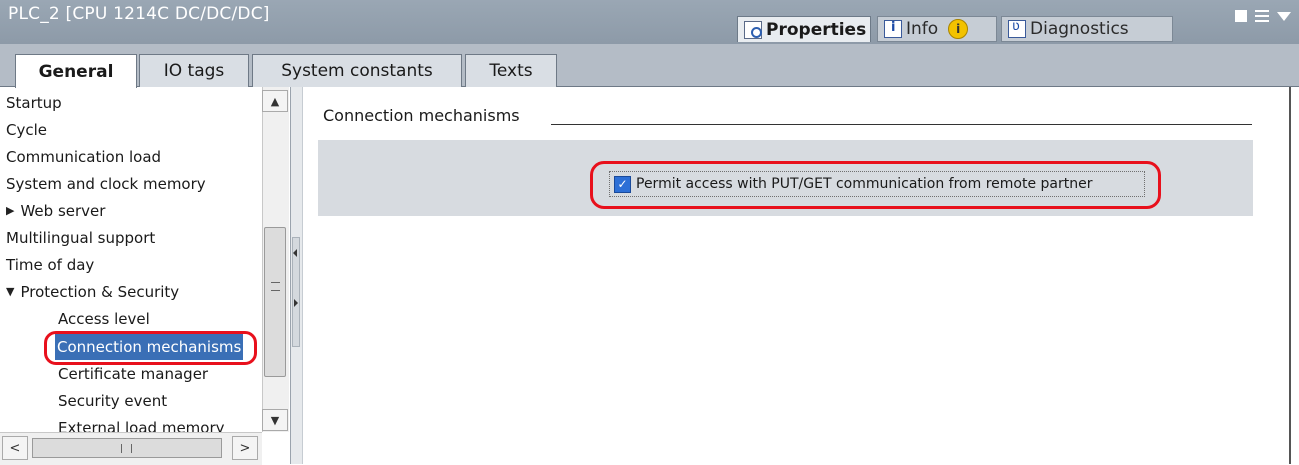 The width and height of the screenshot is (1299, 465). Describe the element at coordinates (10, 291) in the screenshot. I see `collapse-arrow-icon: ▼` at that location.